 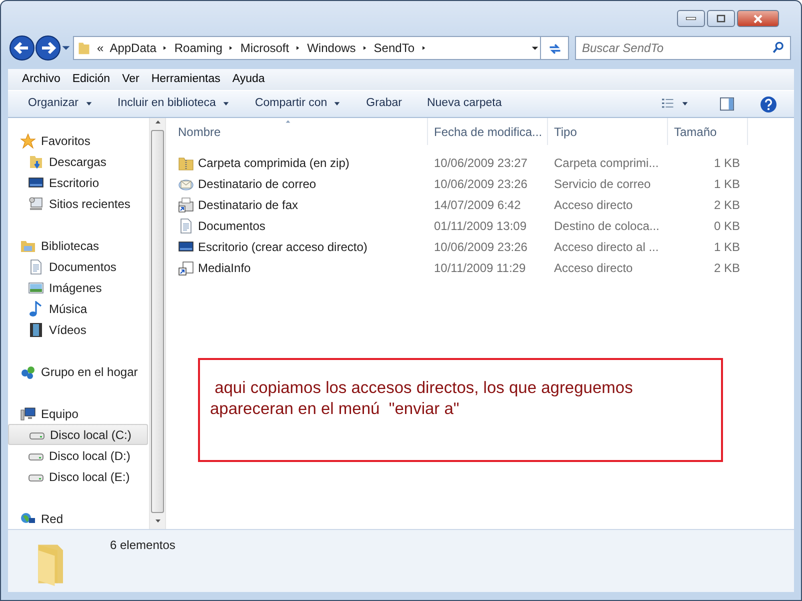 What do you see at coordinates (608, 131) in the screenshot?
I see `column-header: Tipo` at bounding box center [608, 131].